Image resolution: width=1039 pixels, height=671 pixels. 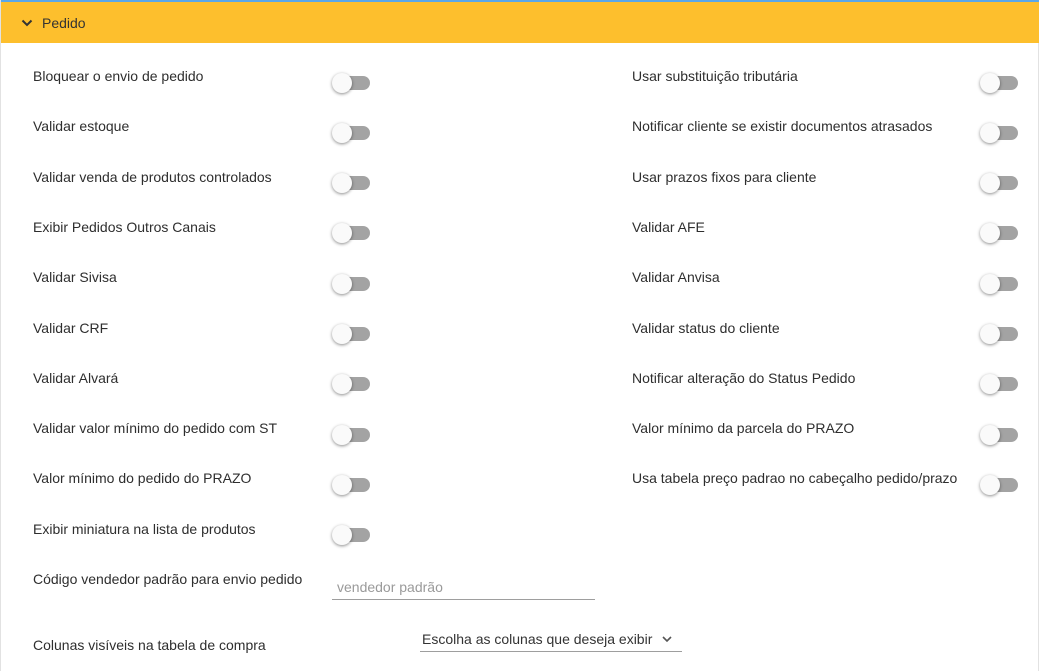 What do you see at coordinates (149, 645) in the screenshot?
I see `visible-columns-label: Colunas visíveis na tabela de compra` at bounding box center [149, 645].